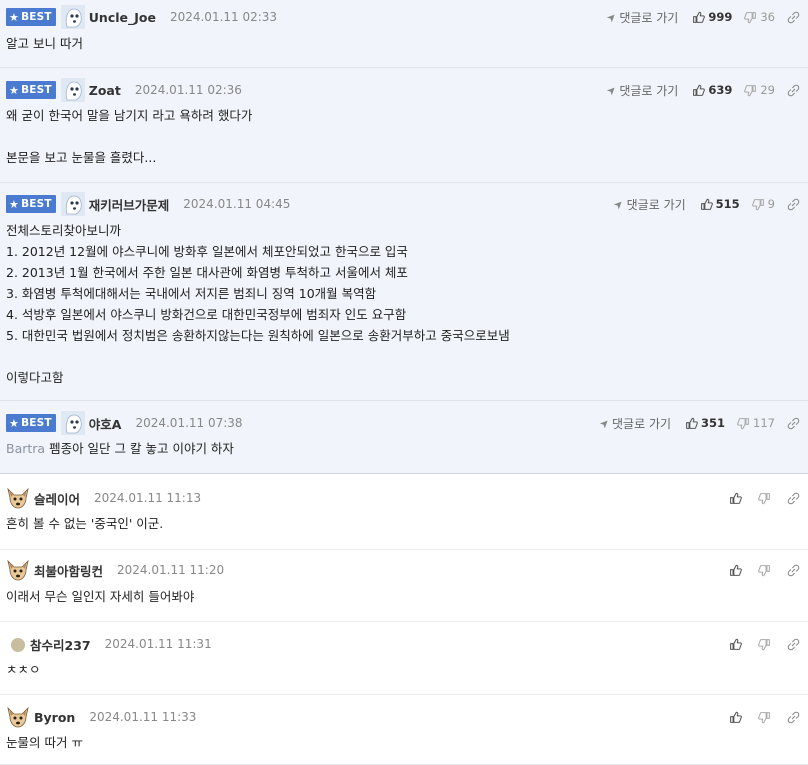 This screenshot has width=808, height=765. What do you see at coordinates (85, 523) in the screenshot?
I see `comment-text: 흔히 볼 수 없는 '중국인' 이군.` at bounding box center [85, 523].